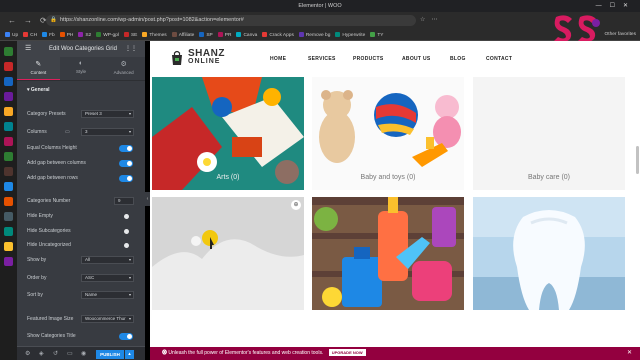 The image size is (640, 360). I want to click on nav-home: HOME, so click(278, 59).